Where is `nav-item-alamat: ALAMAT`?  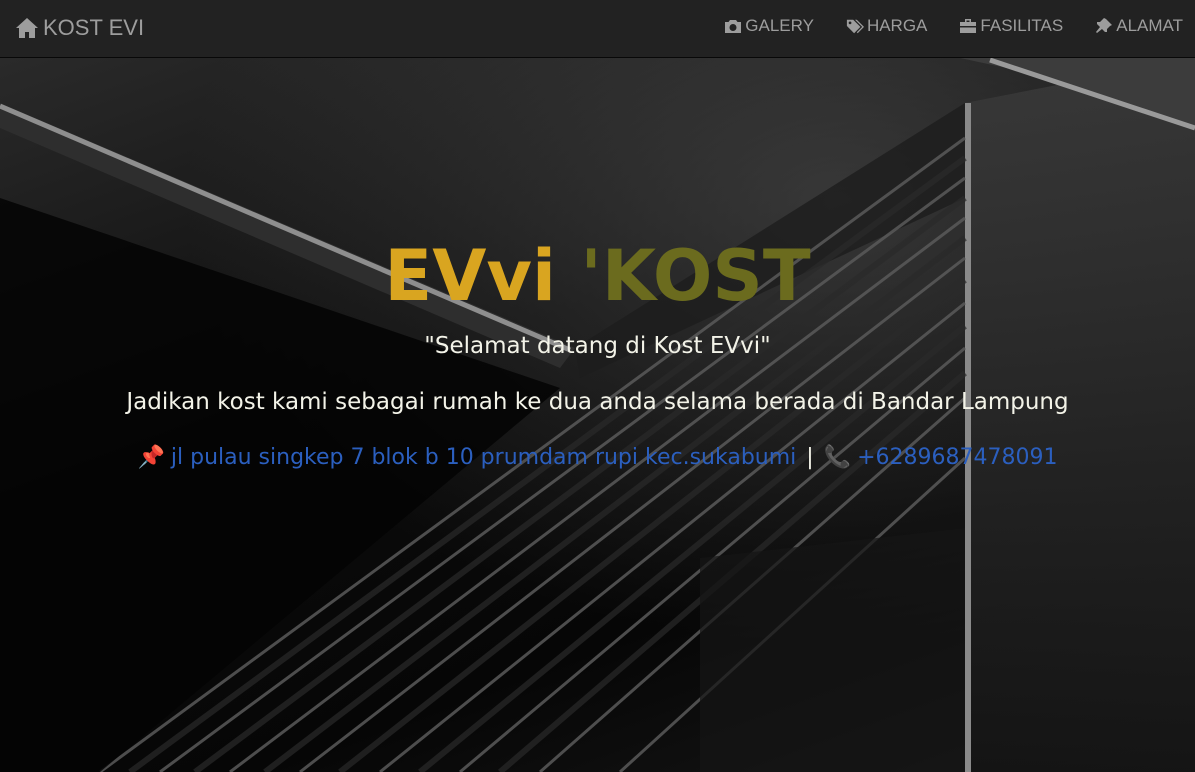
nav-item-alamat: ALAMAT is located at coordinates (1139, 26).